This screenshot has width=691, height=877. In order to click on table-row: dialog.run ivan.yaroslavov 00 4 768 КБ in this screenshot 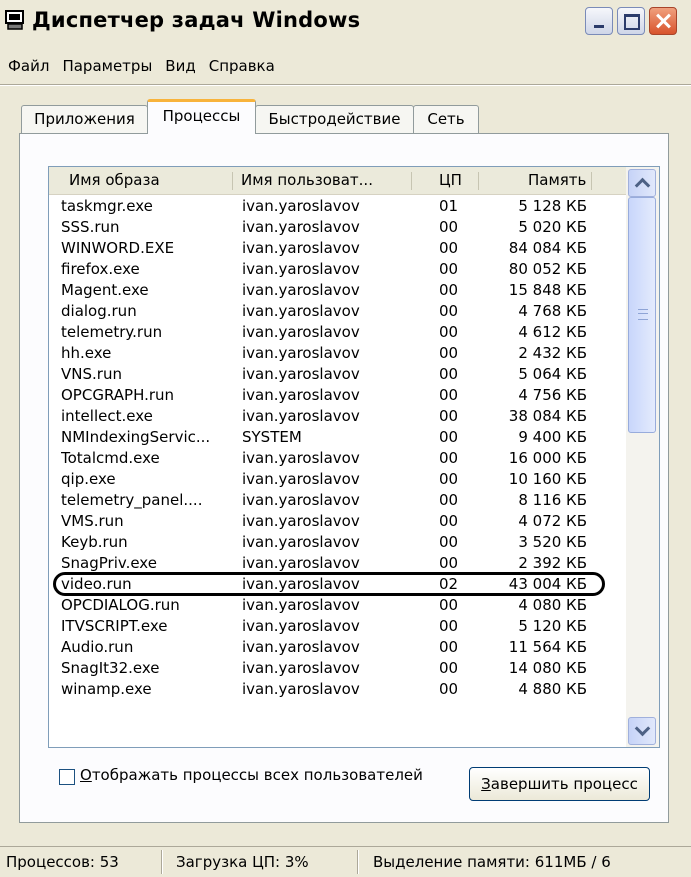, I will do `click(338, 311)`.